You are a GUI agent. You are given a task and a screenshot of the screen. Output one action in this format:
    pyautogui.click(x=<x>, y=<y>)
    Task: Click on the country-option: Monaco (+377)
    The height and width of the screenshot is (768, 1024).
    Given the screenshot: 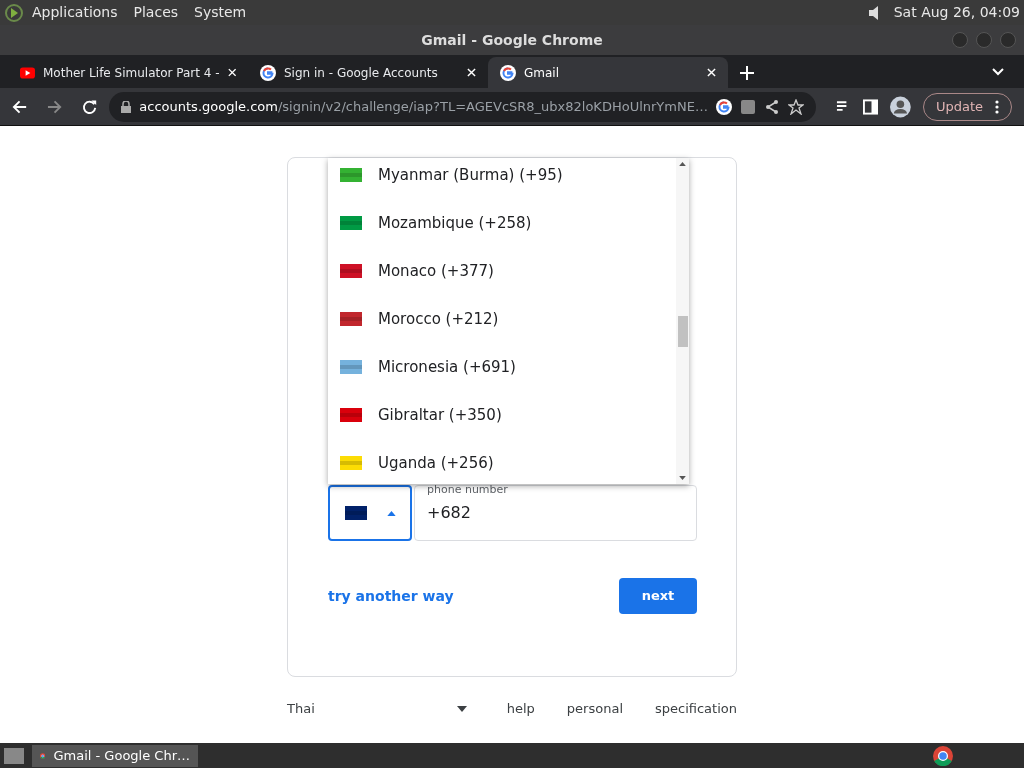 What is the action you would take?
    pyautogui.click(x=502, y=271)
    